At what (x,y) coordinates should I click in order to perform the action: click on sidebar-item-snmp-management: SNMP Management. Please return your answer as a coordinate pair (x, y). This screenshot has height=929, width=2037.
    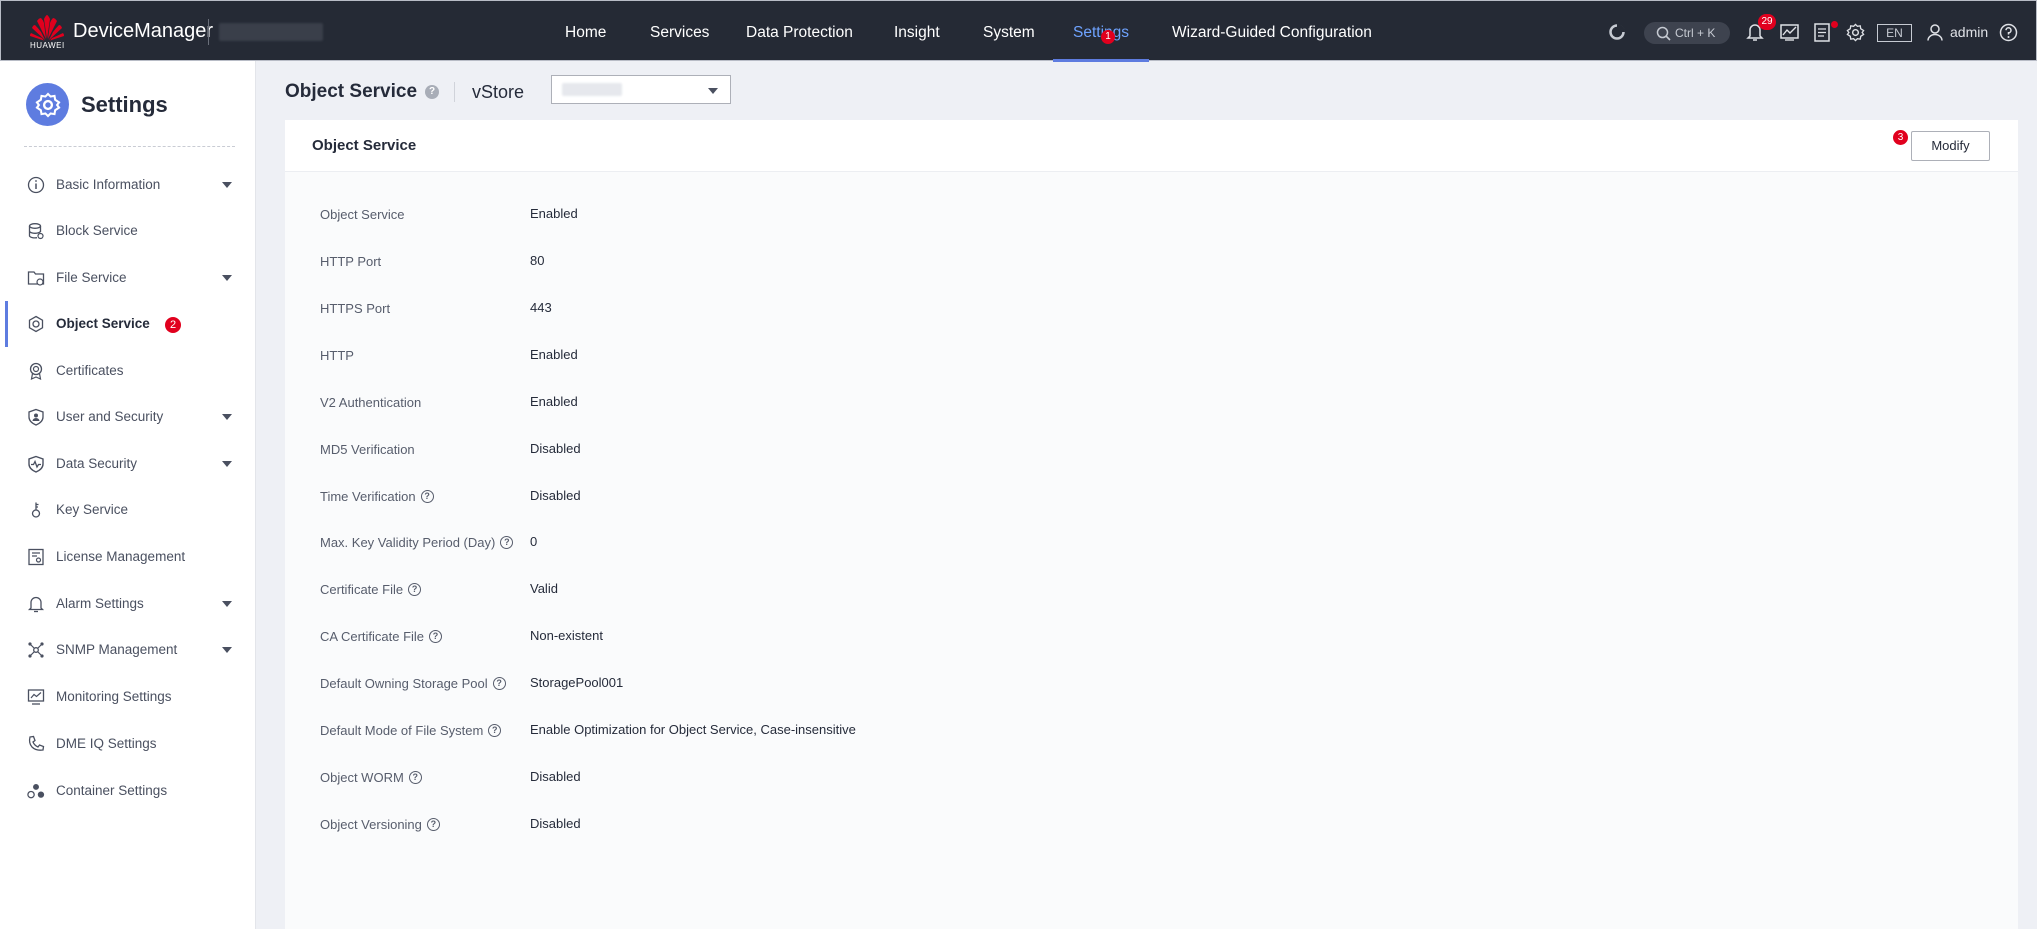
    Looking at the image, I should click on (128, 650).